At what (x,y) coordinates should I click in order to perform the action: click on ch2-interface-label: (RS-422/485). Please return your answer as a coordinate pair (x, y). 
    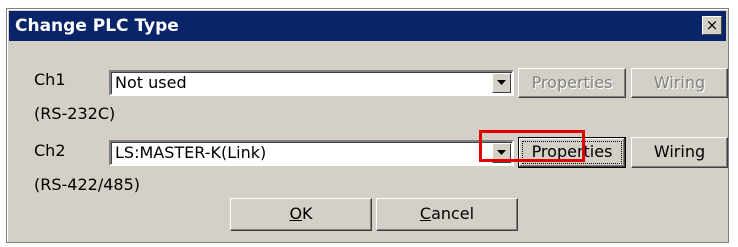
    Looking at the image, I should click on (87, 184).